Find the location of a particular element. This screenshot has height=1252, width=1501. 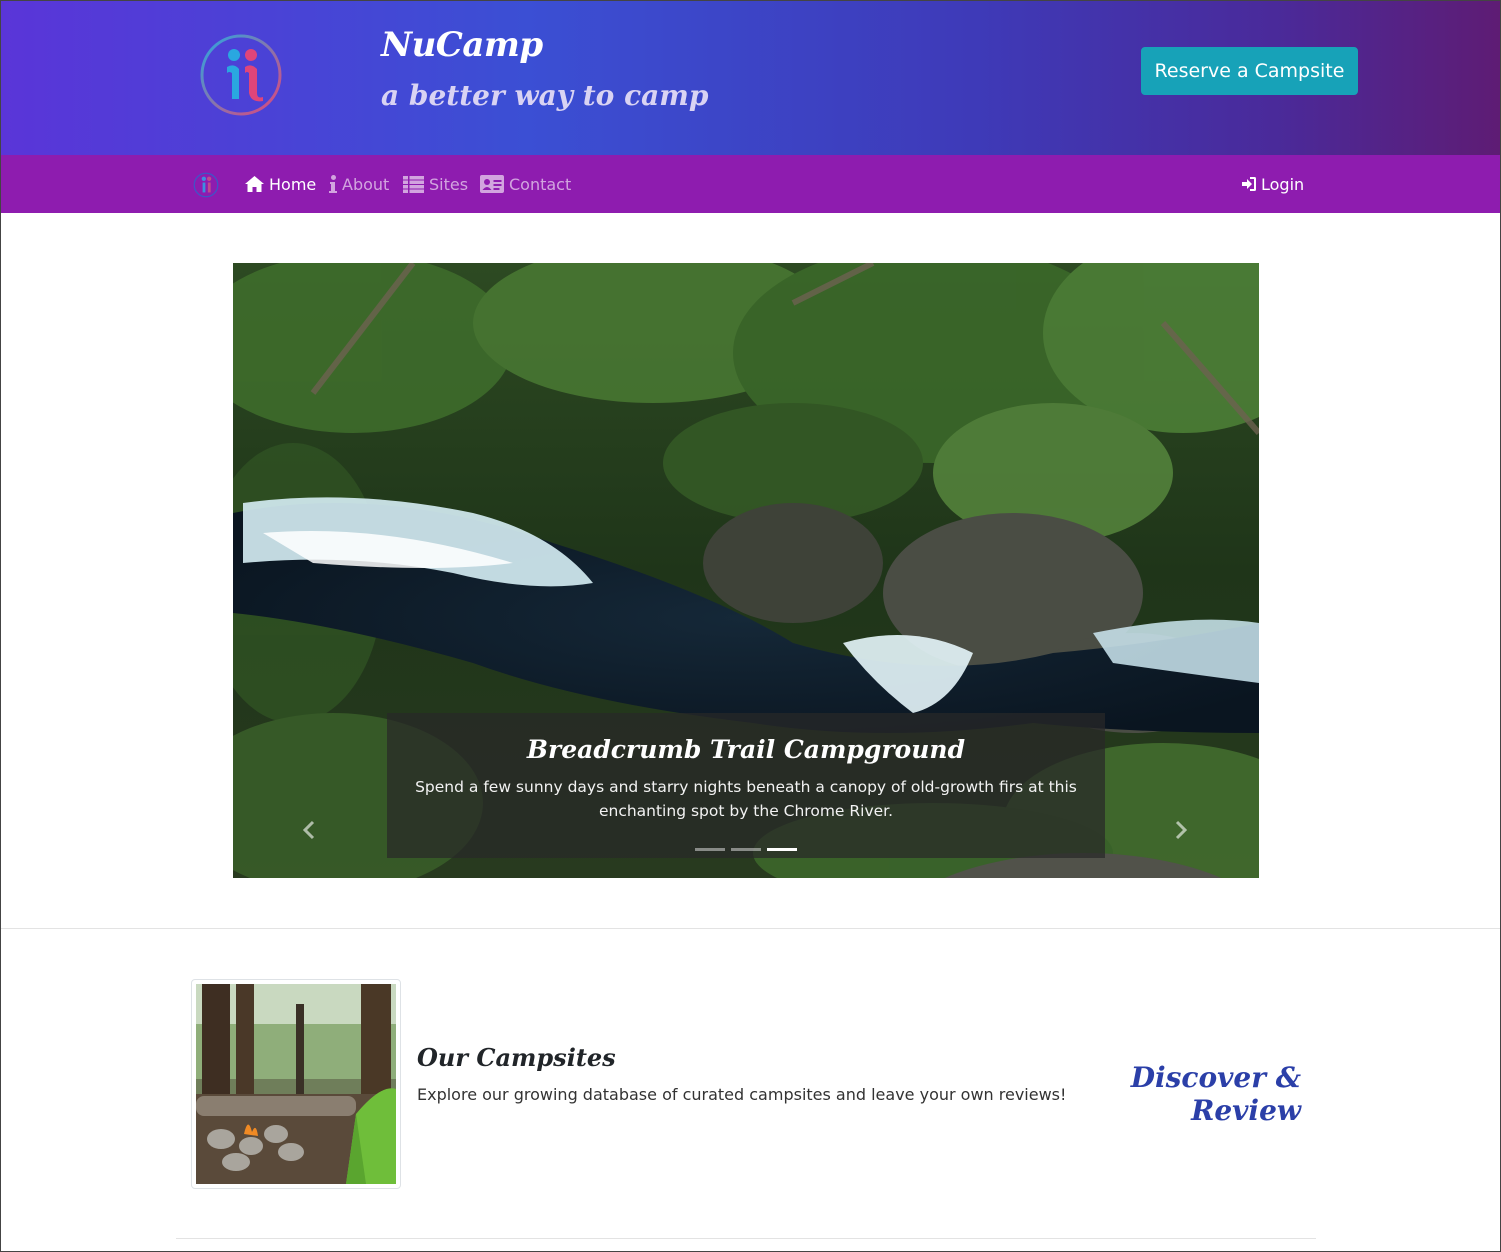

home-icon is located at coordinates (254, 184).